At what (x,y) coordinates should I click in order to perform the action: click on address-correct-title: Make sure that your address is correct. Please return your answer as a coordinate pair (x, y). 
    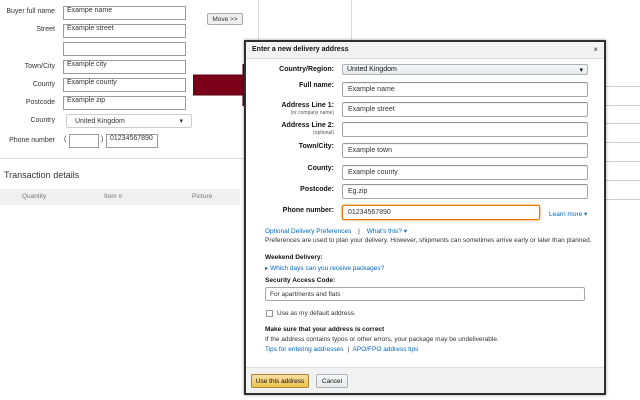
    Looking at the image, I should click on (325, 329).